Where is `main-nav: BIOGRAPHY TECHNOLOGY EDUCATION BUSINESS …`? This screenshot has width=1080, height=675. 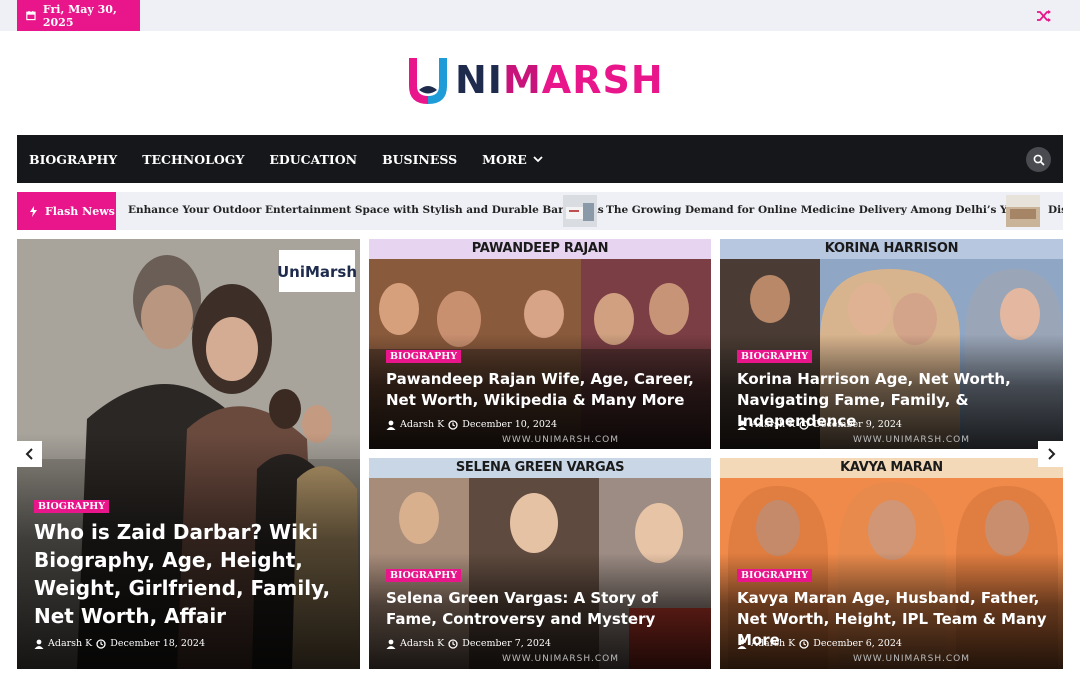
main-nav: BIOGRAPHY TECHNOLOGY EDUCATION BUSINESS … is located at coordinates (540, 159).